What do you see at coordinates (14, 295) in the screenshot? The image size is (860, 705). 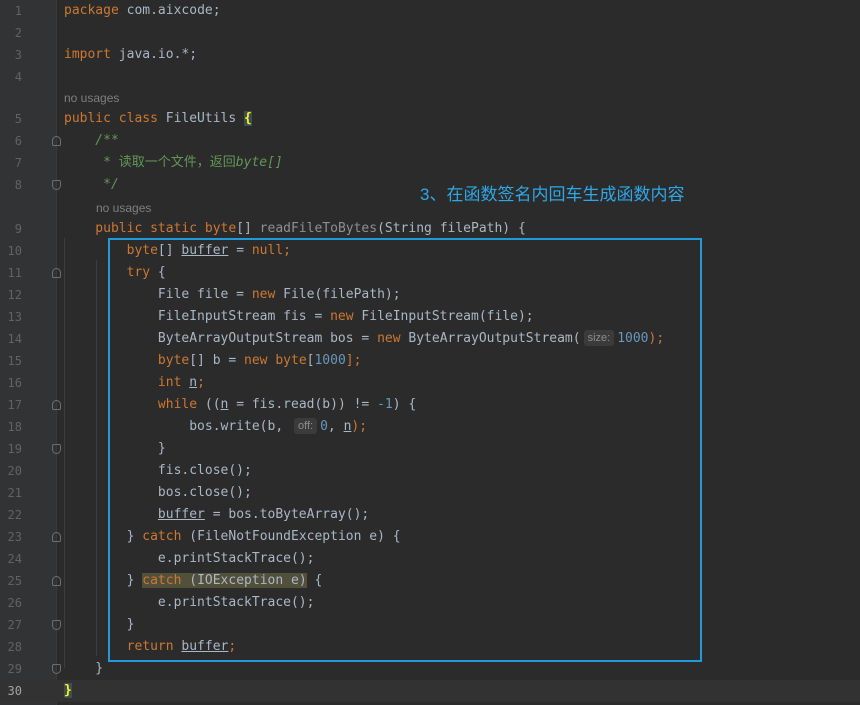 I see `line-number: 12` at bounding box center [14, 295].